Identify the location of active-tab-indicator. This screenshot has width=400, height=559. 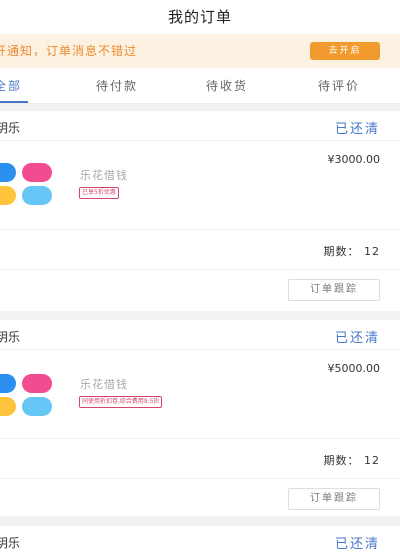
(14, 102).